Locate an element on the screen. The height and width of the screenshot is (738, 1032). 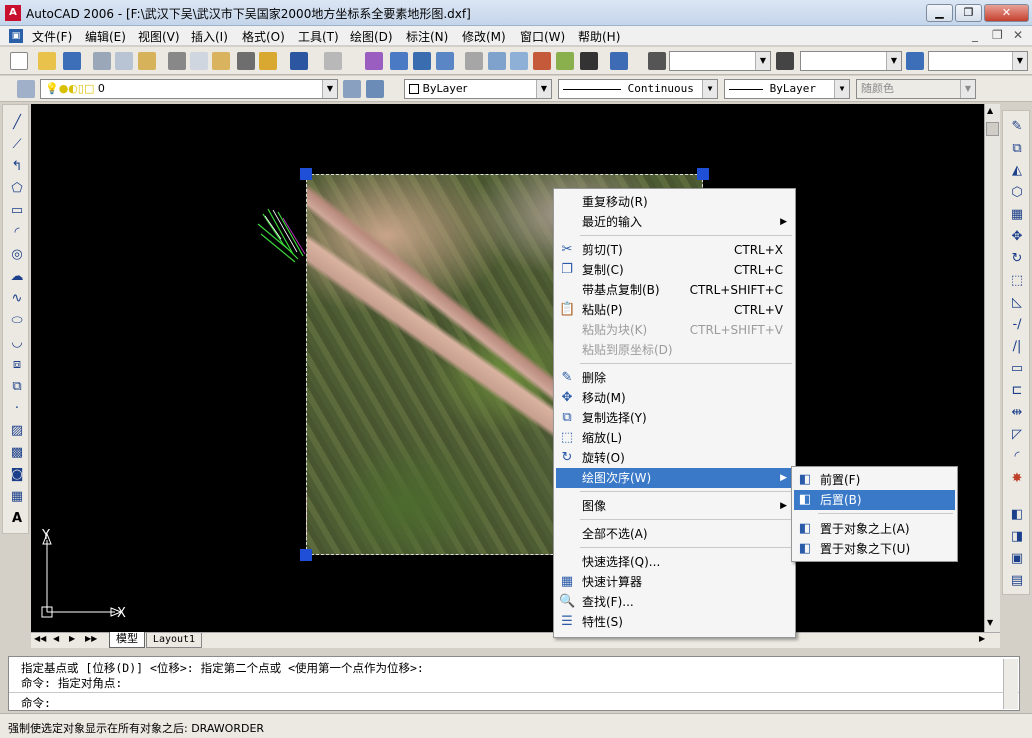
text-style-select: ▼ is located at coordinates (720, 61).